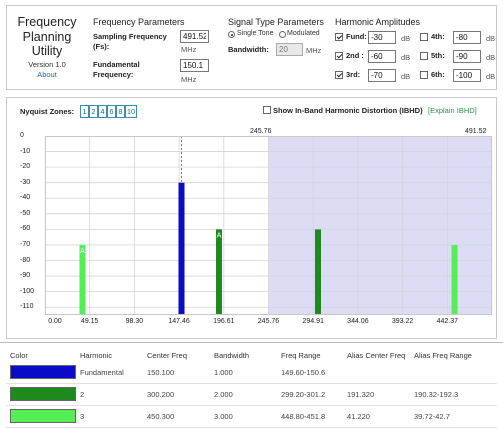 Image resolution: width=503 pixels, height=432 pixels. Describe the element at coordinates (303, 372) in the screenshot. I see `freq-range-cell: 149.60-150.6` at that location.